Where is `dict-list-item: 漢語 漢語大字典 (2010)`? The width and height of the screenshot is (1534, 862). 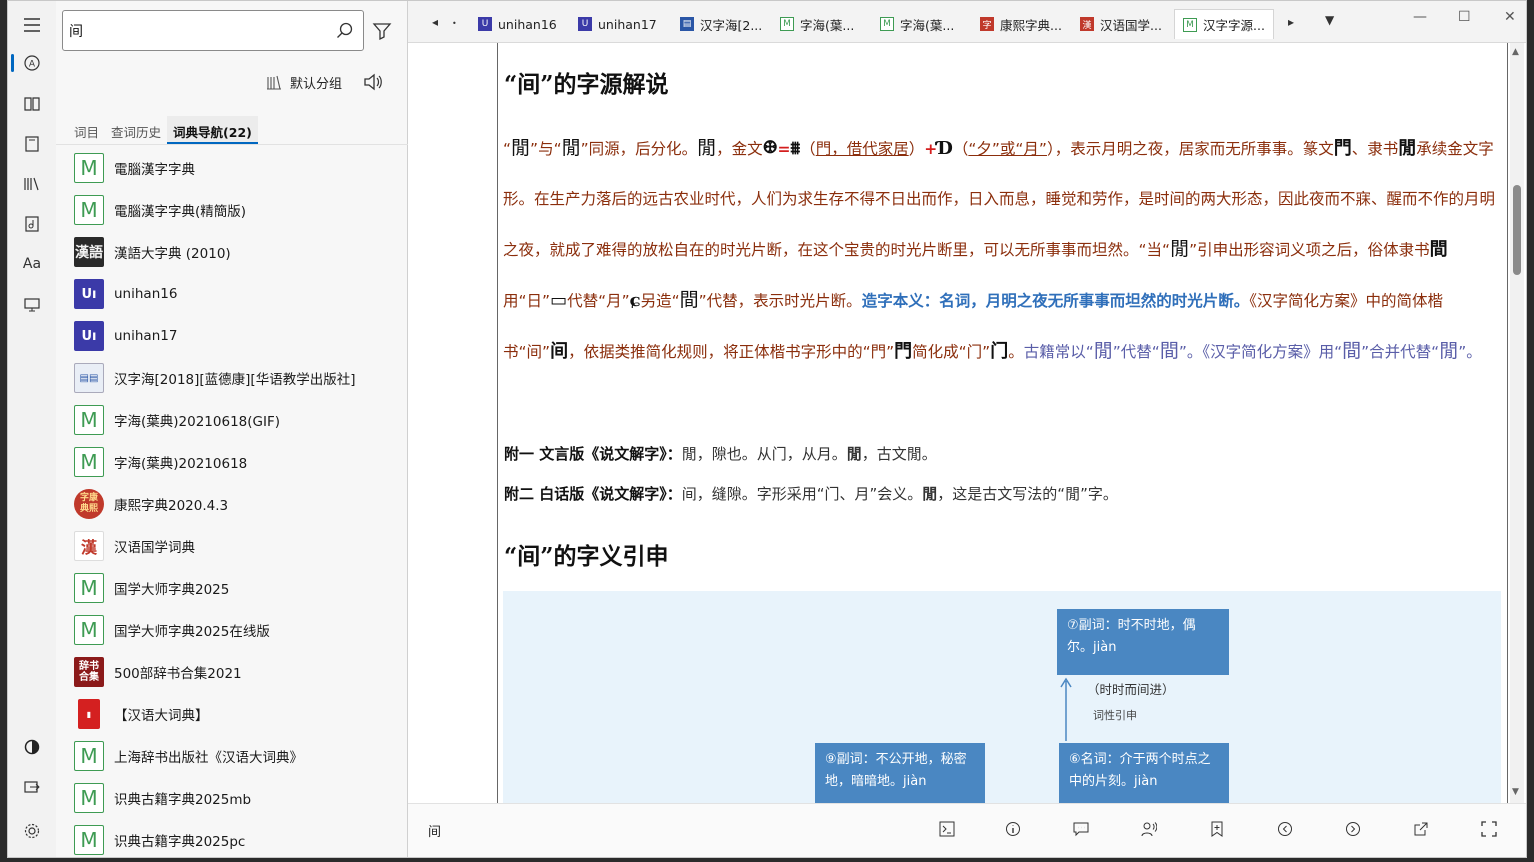 dict-list-item: 漢語 漢語大字典 (2010) is located at coordinates (232, 252).